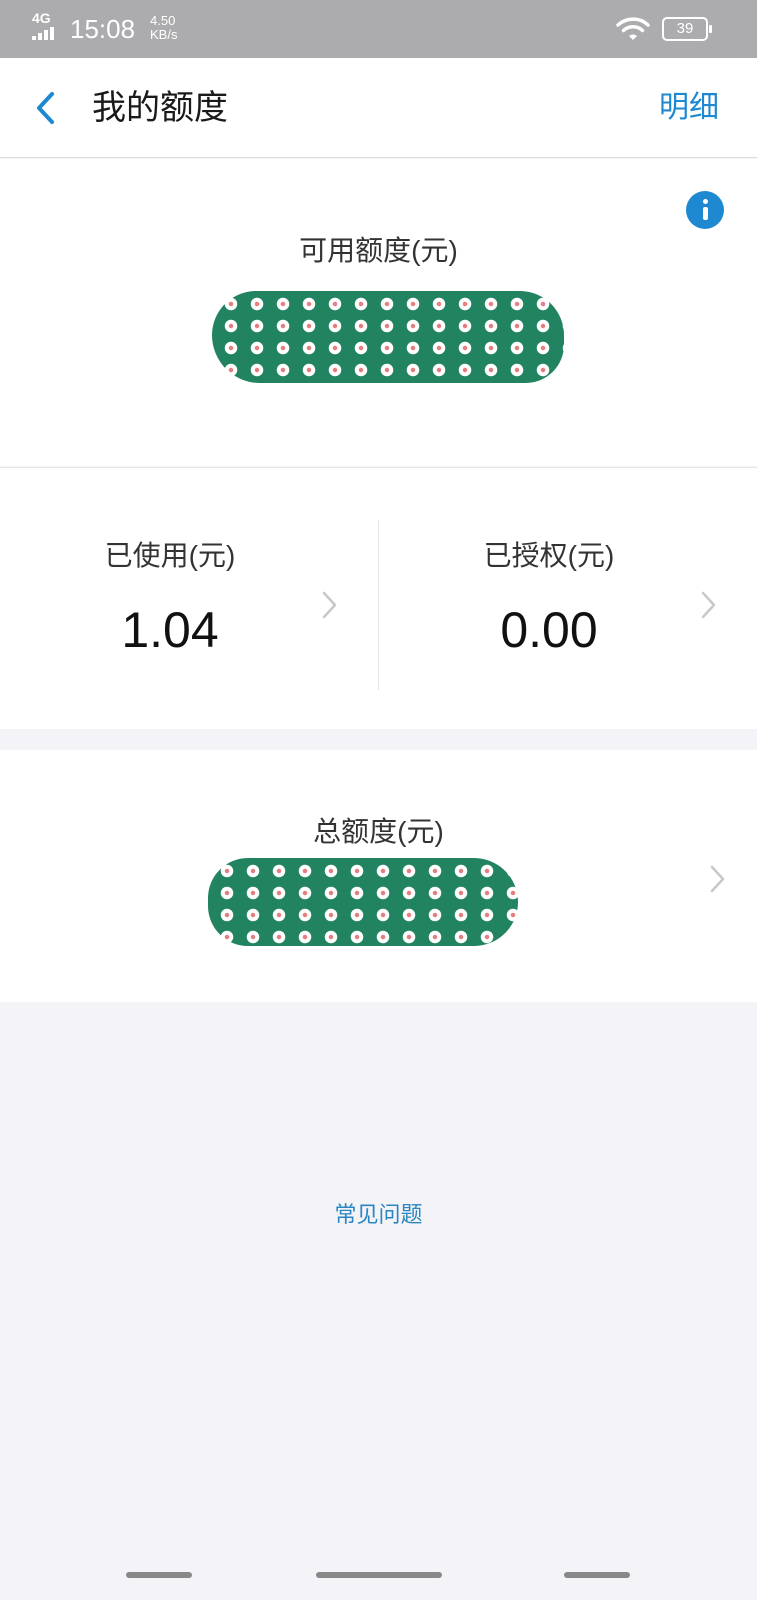  Describe the element at coordinates (363, 902) in the screenshot. I see `redacted-total-amount` at that location.